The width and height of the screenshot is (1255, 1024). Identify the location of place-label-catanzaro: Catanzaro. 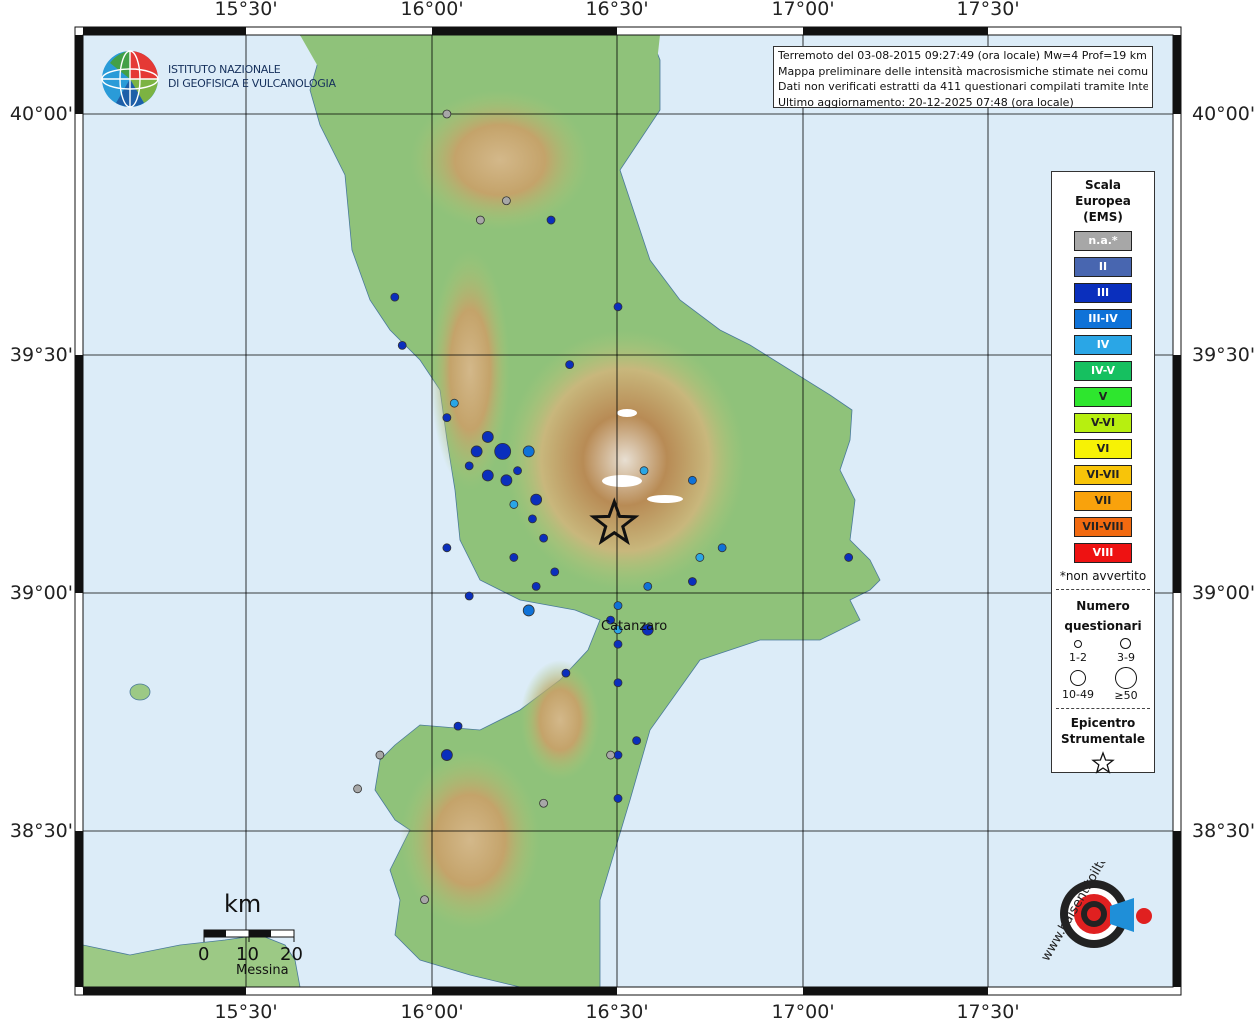
(634, 626).